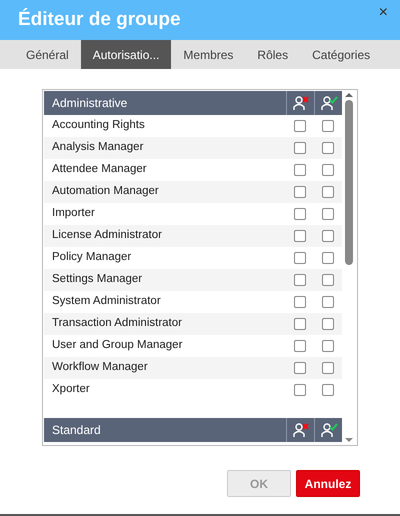 This screenshot has width=400, height=516. What do you see at coordinates (99, 19) in the screenshot?
I see `window-title: Éditeur de groupe` at bounding box center [99, 19].